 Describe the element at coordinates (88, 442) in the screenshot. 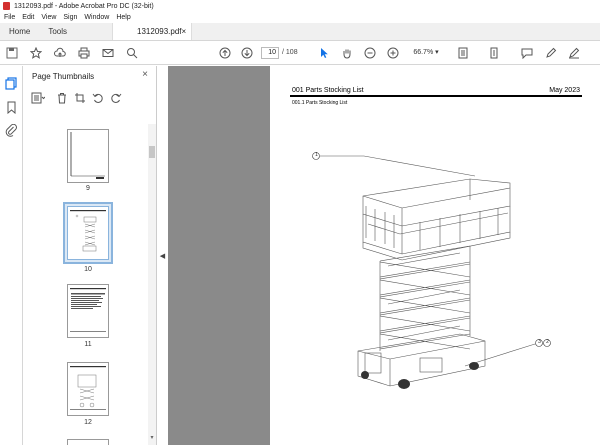

I see `page-thumbnail-13-partial` at that location.